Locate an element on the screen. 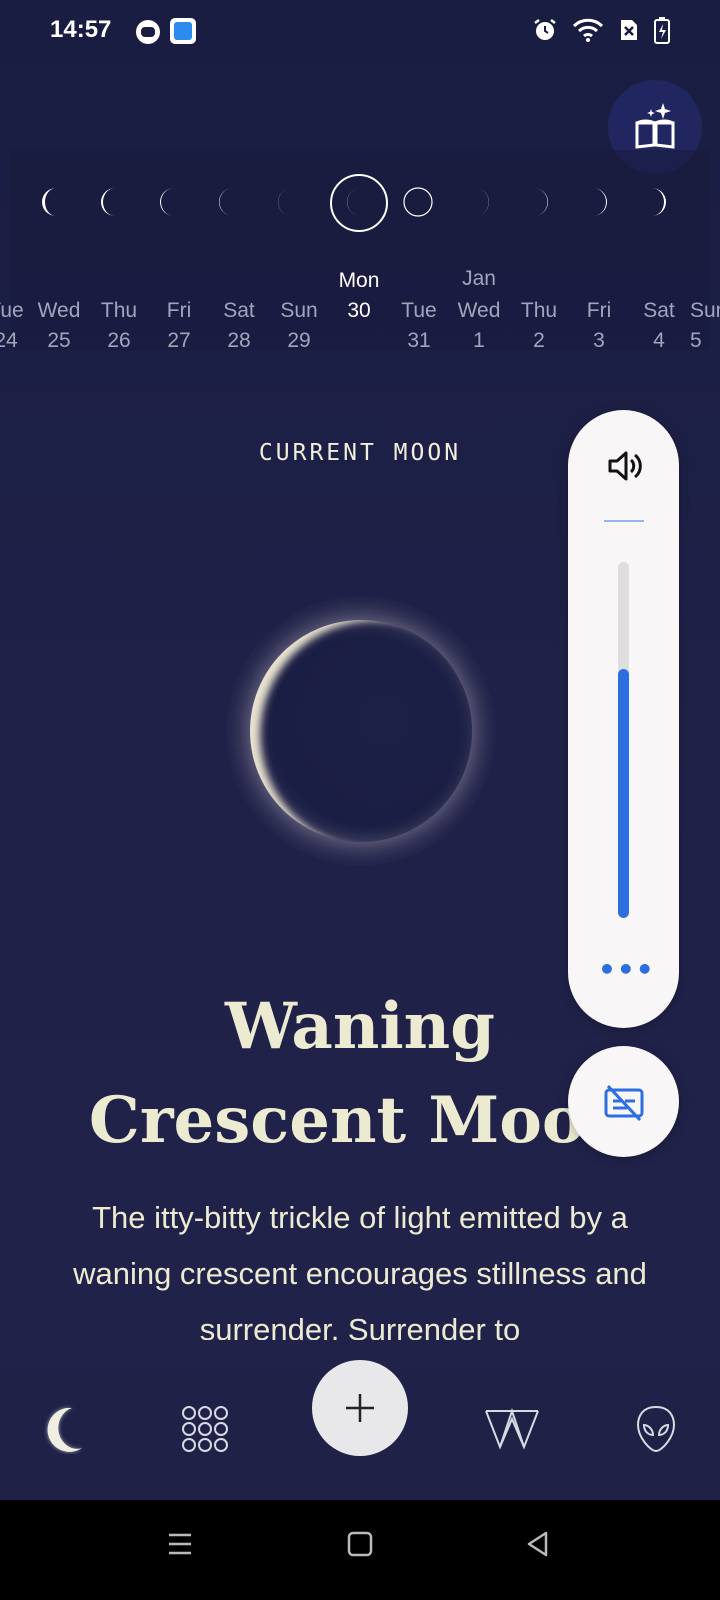  moon-illustration is located at coordinates (361, 731).